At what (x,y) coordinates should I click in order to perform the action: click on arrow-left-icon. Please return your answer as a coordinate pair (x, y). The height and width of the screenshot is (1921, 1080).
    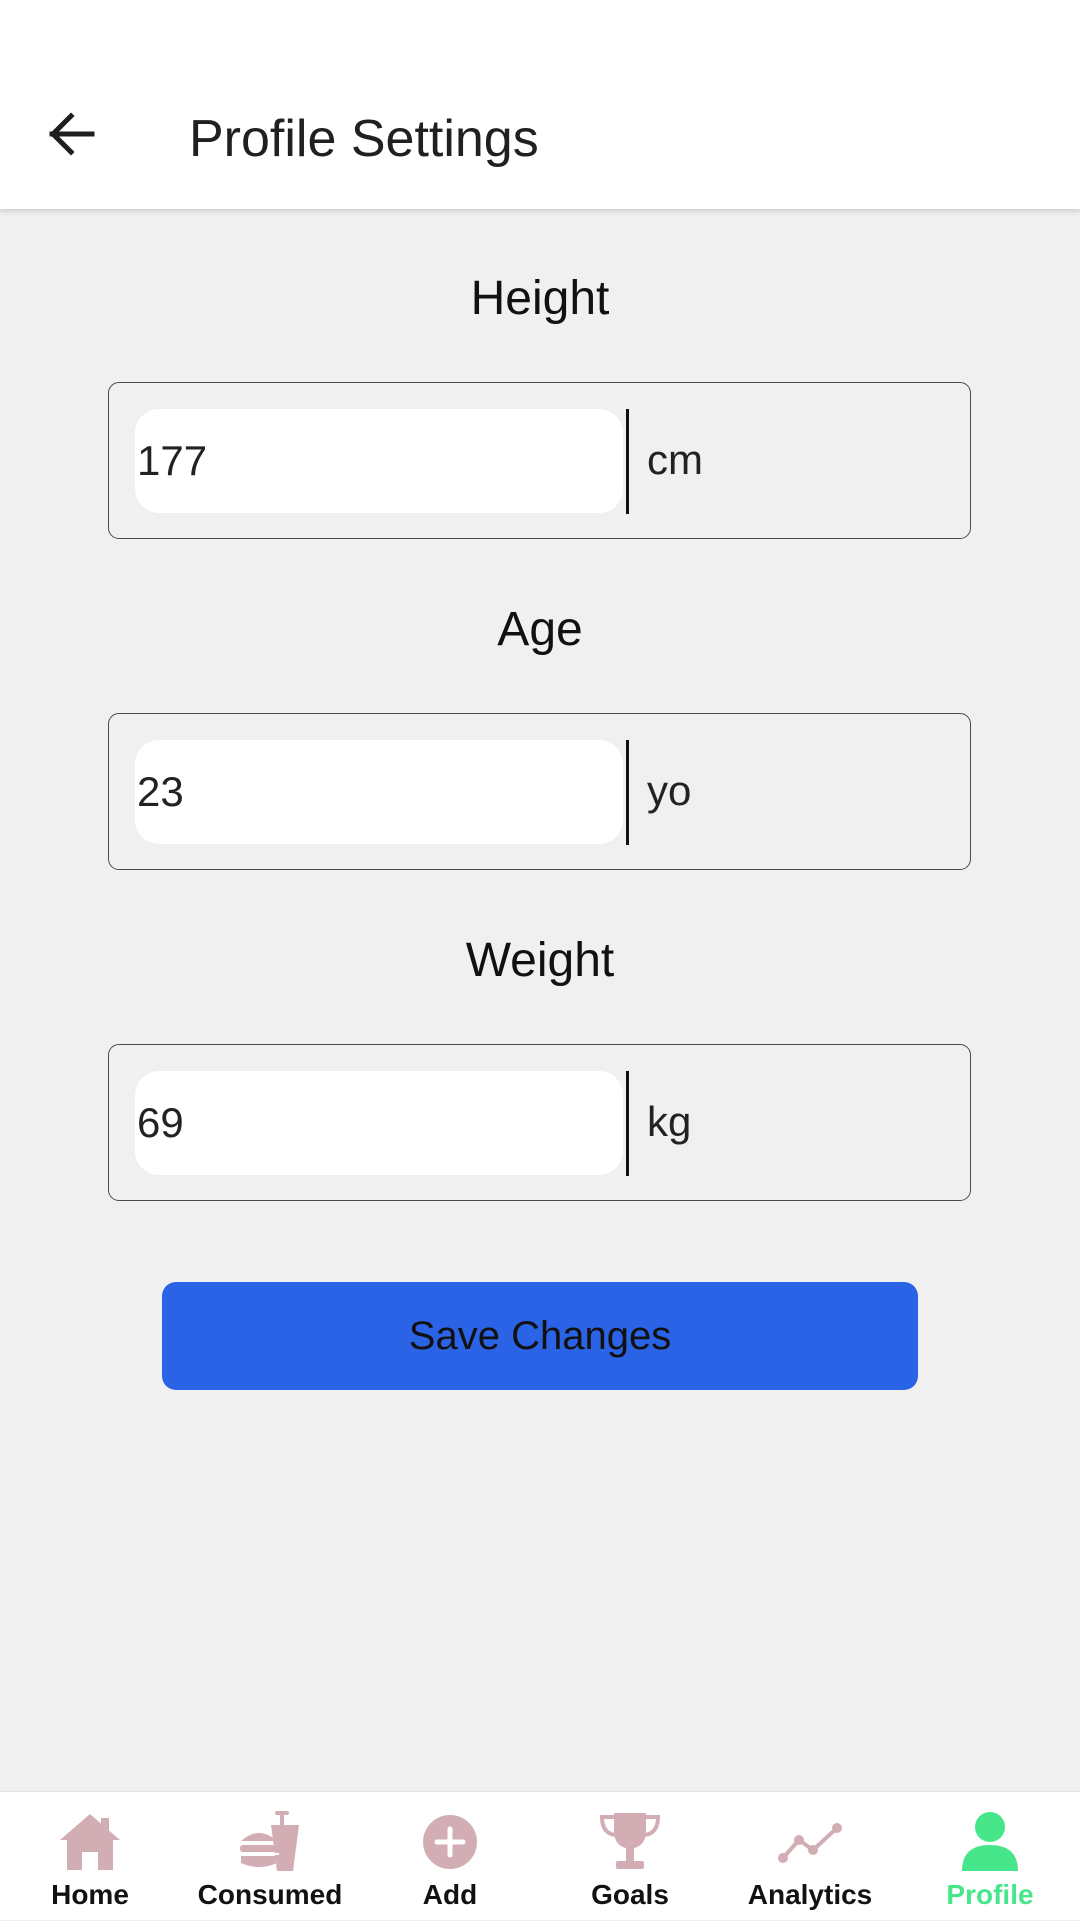
    Looking at the image, I should click on (72, 136).